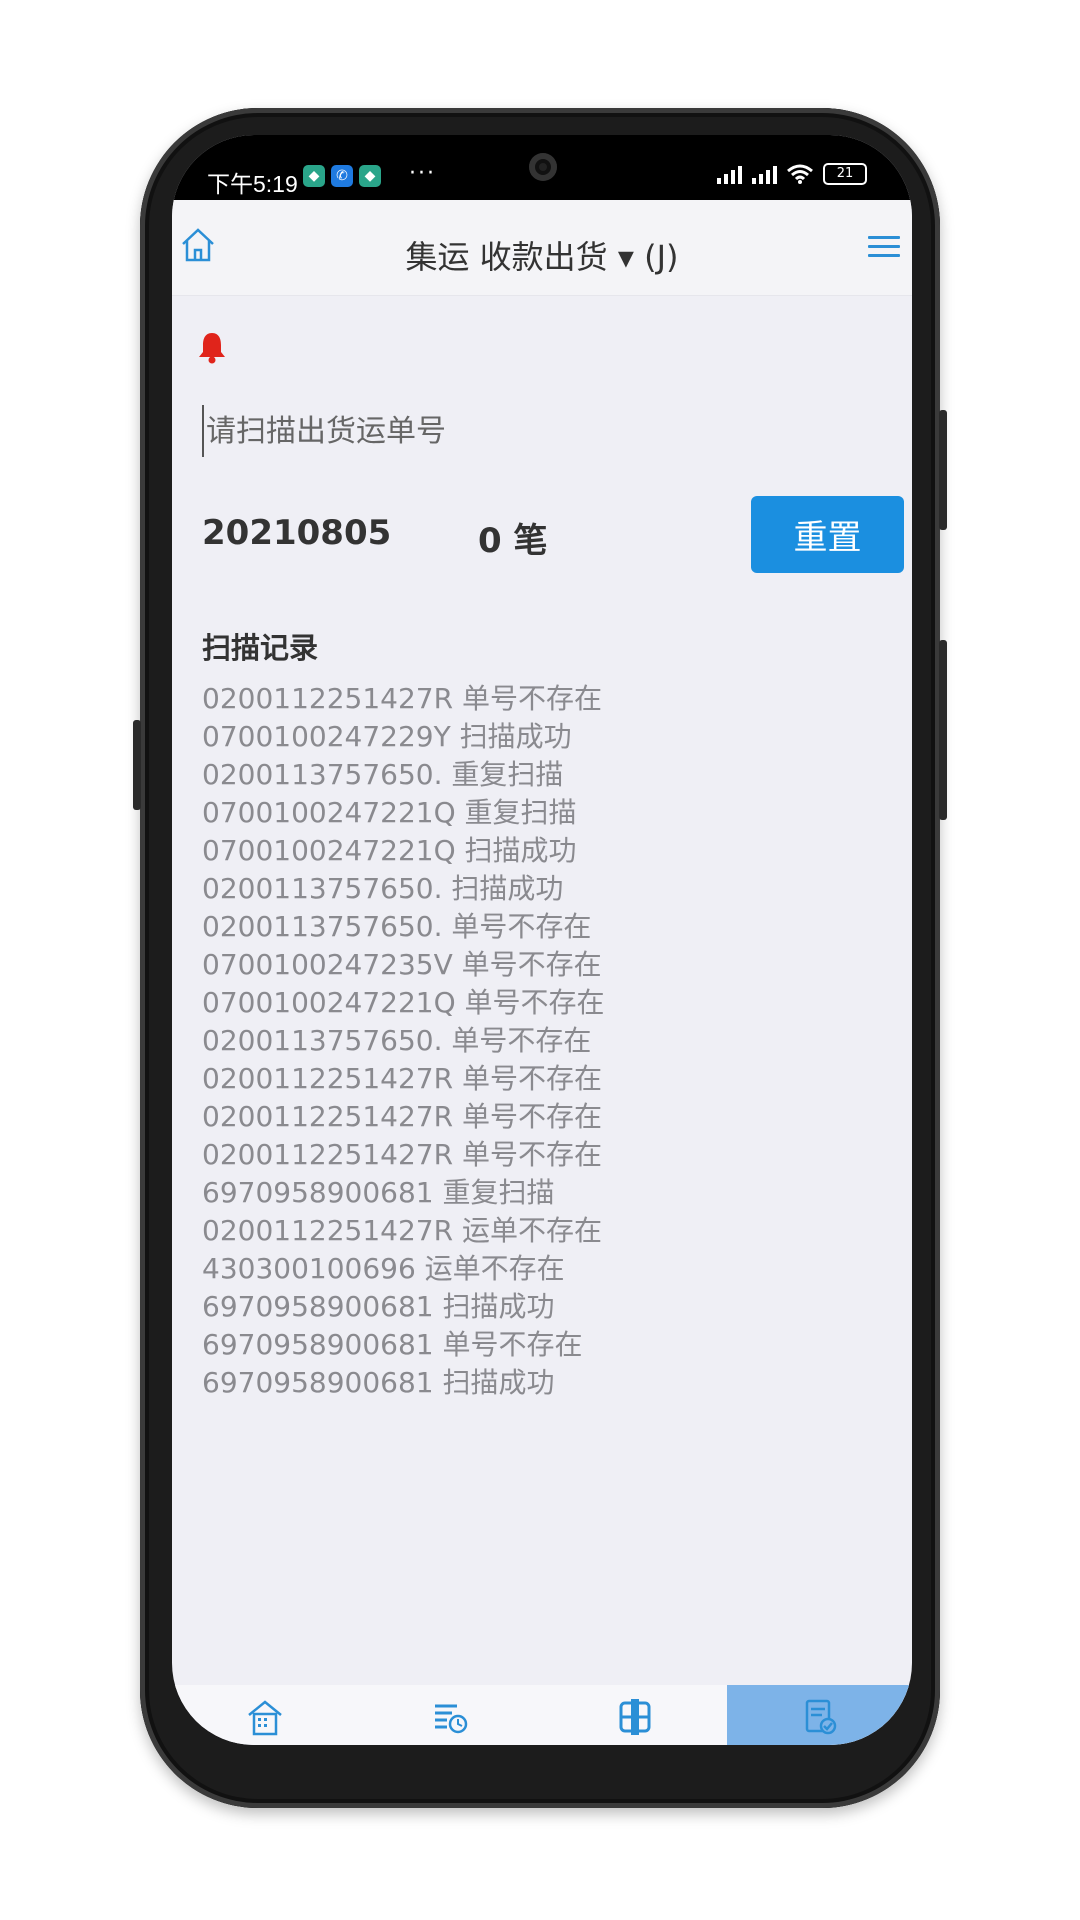 The height and width of the screenshot is (1920, 1080). What do you see at coordinates (513, 541) in the screenshot?
I see `scan-count: 0 笔` at bounding box center [513, 541].